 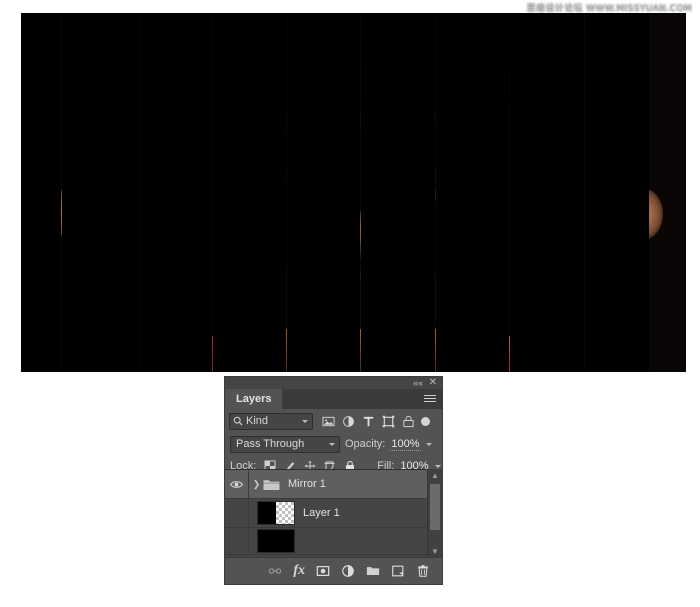 What do you see at coordinates (430, 399) in the screenshot?
I see `panel-menu-icon` at bounding box center [430, 399].